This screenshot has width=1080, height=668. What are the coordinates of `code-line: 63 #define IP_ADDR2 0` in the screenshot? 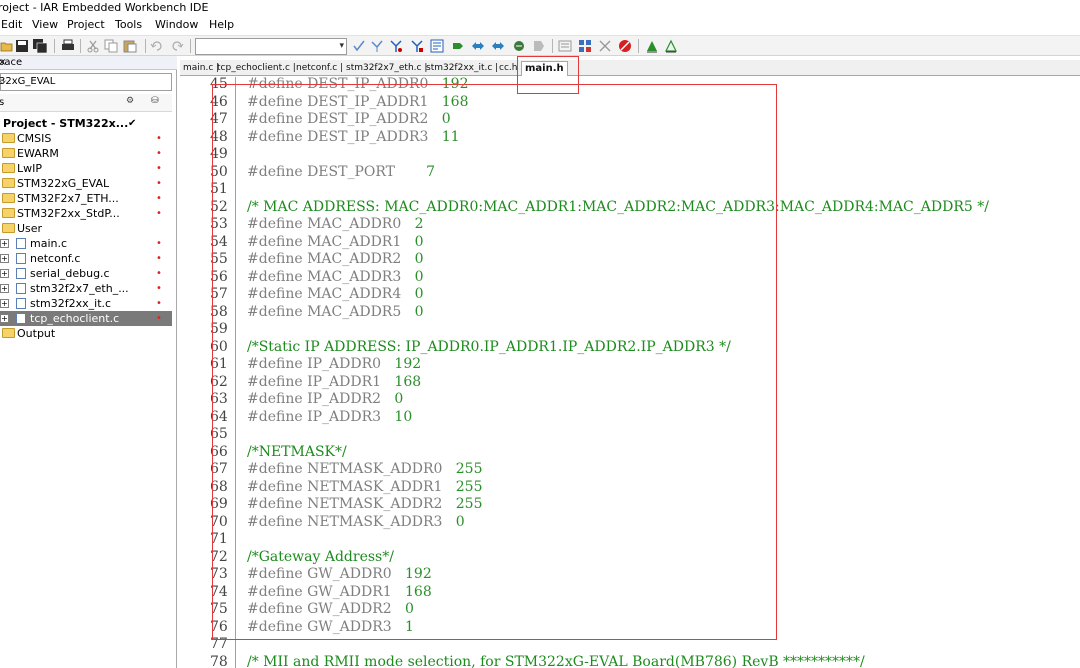 It's located at (630, 400).